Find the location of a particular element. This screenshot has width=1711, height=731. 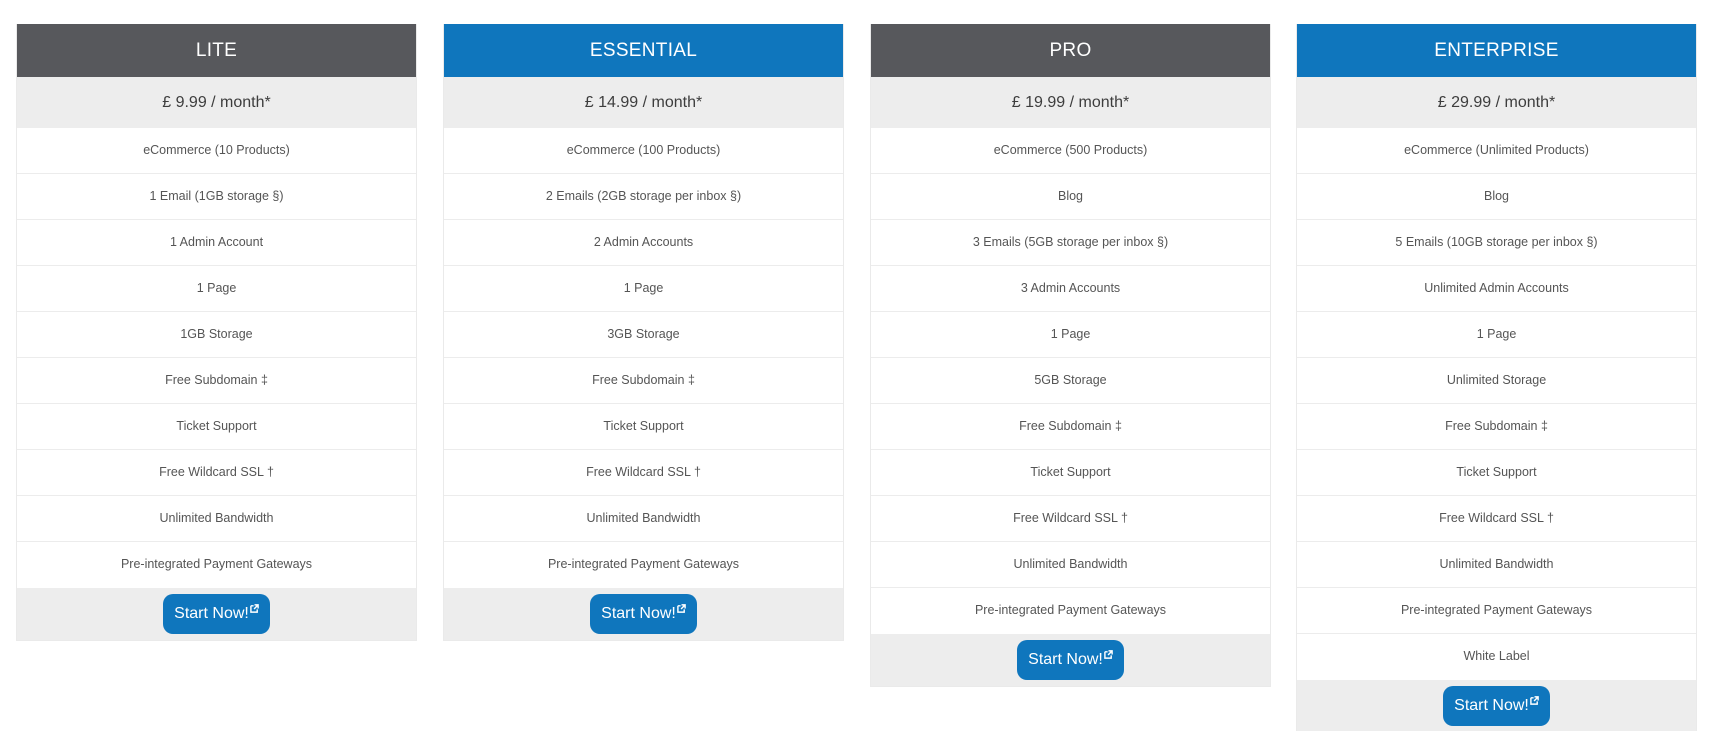

feature-item: Unlimited Admin Accounts is located at coordinates (1496, 289).